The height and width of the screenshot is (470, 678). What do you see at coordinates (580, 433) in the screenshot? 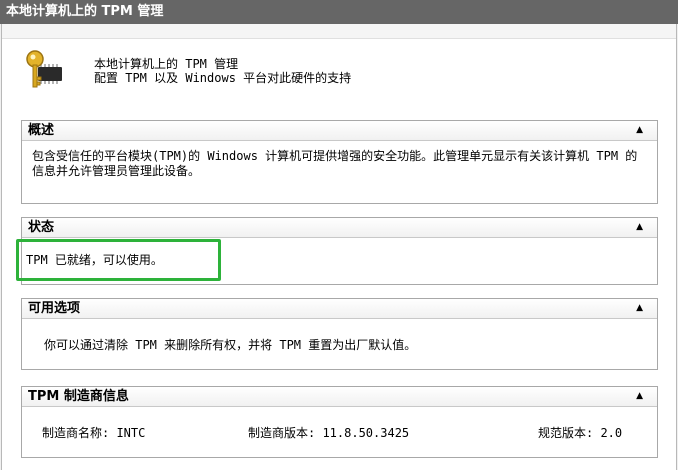
I see `spec-version: 规范版本: 2.0` at bounding box center [580, 433].